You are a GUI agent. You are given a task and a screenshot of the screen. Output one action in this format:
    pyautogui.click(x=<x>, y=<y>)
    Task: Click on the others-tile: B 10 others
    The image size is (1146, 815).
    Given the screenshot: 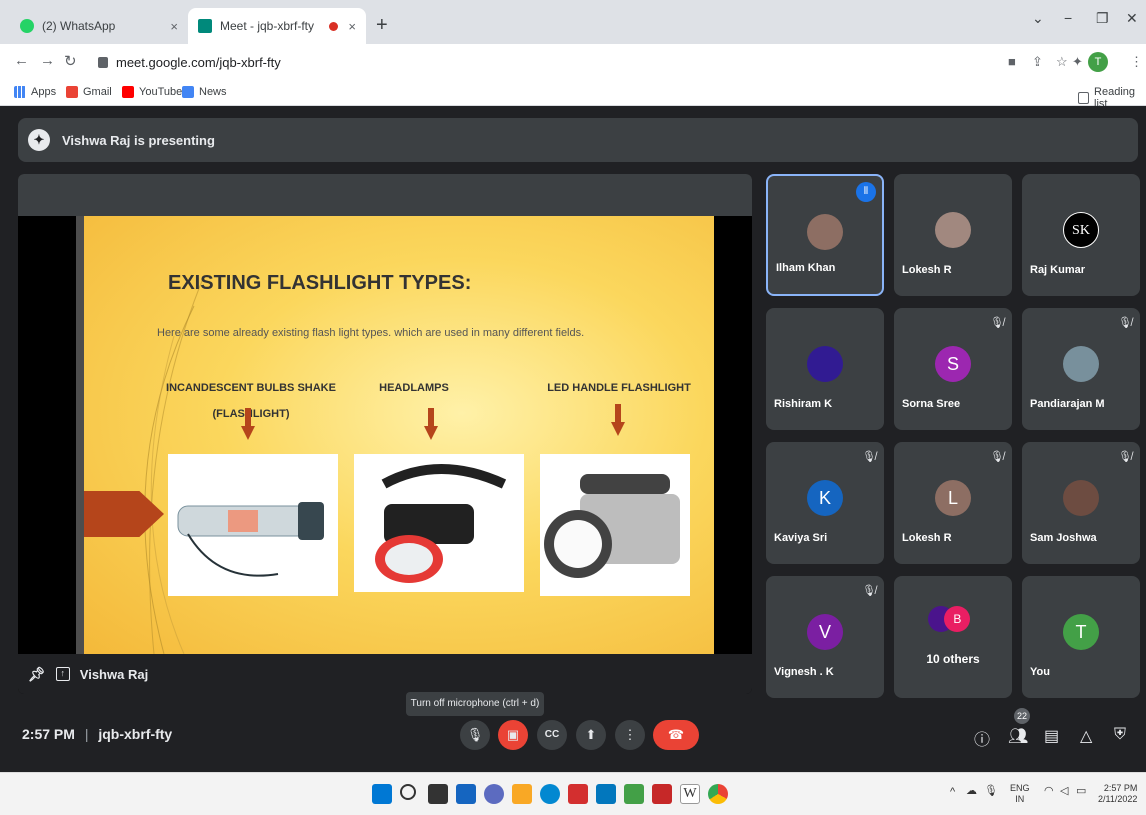 What is the action you would take?
    pyautogui.click(x=953, y=637)
    